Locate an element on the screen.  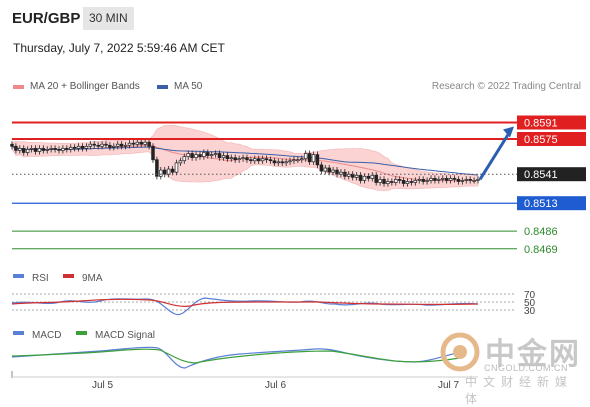
pivot-label: 0.8513 is located at coordinates (541, 204).